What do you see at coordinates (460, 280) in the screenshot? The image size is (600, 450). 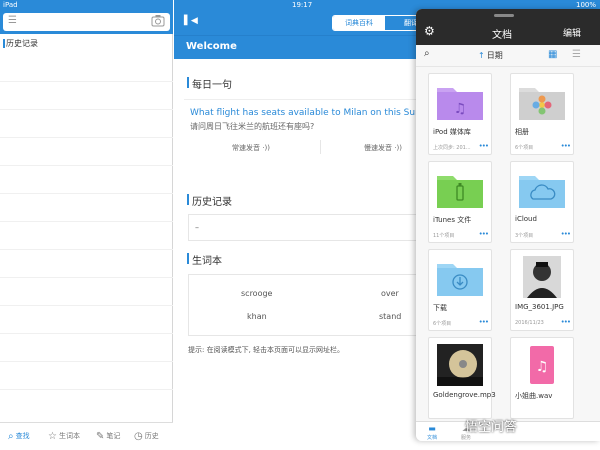 I see `download-folder-icon` at bounding box center [460, 280].